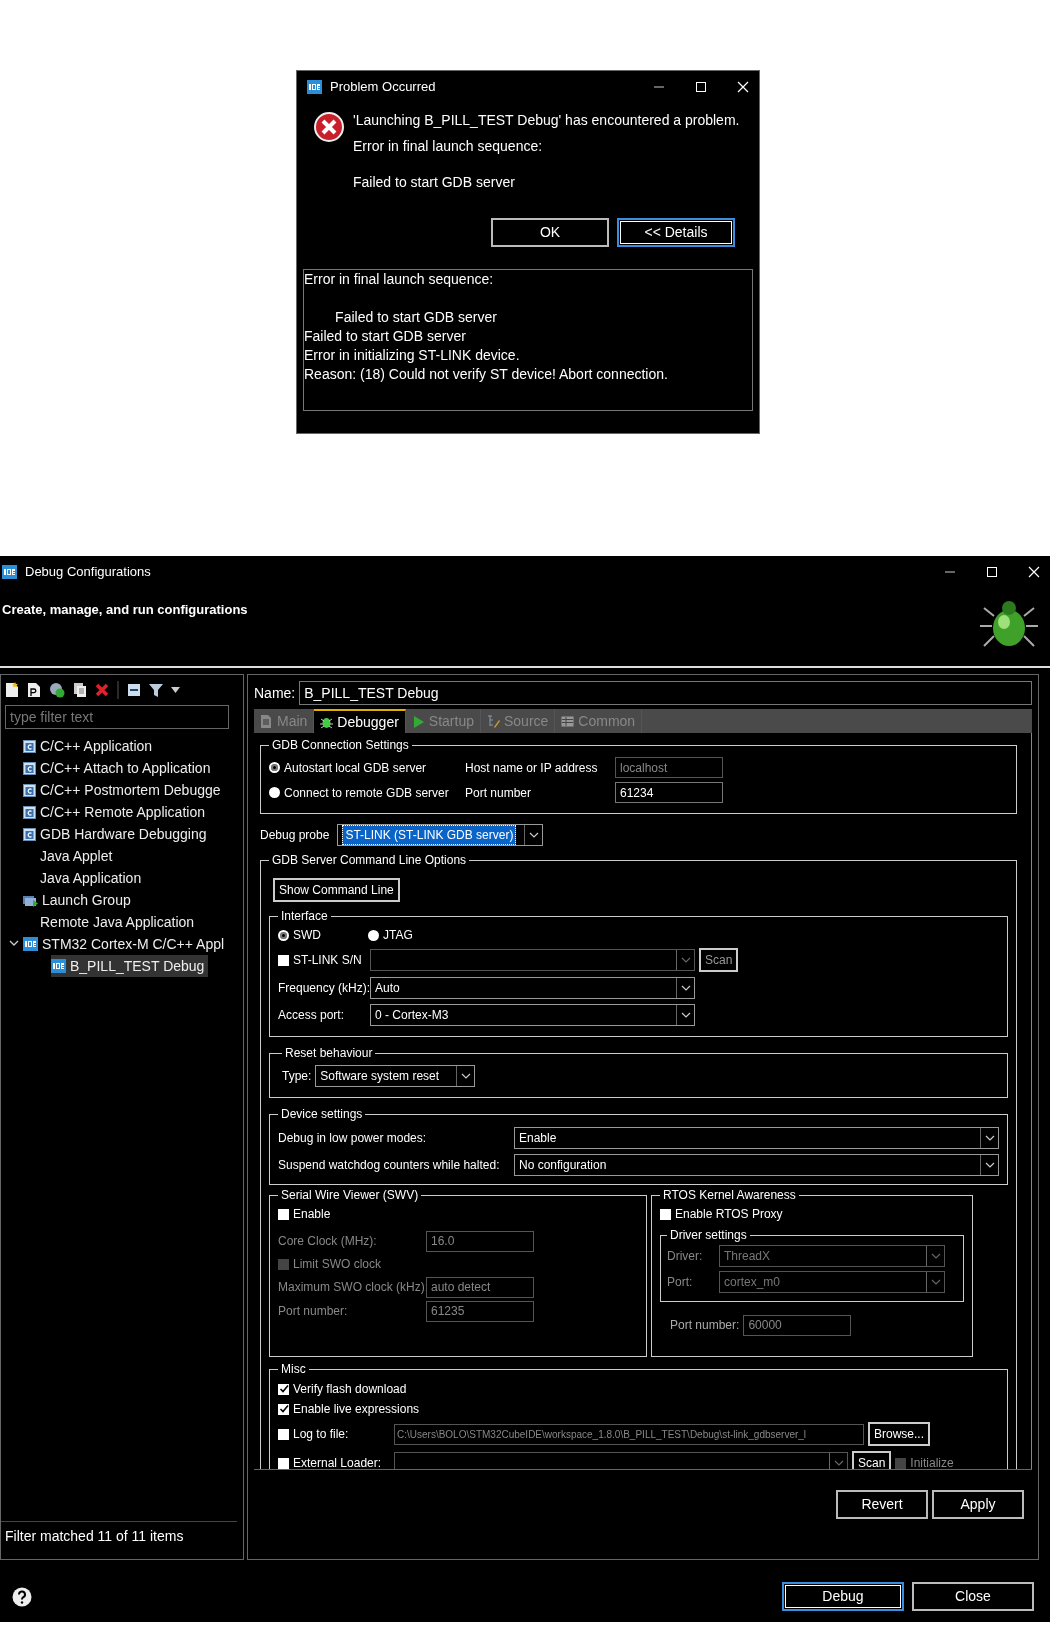  What do you see at coordinates (832, 1256) in the screenshot?
I see `dropdown: ThreadX` at bounding box center [832, 1256].